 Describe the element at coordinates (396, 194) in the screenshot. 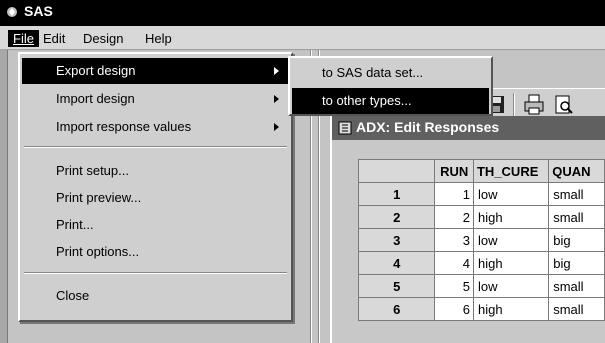

I see `row-header: 1` at that location.